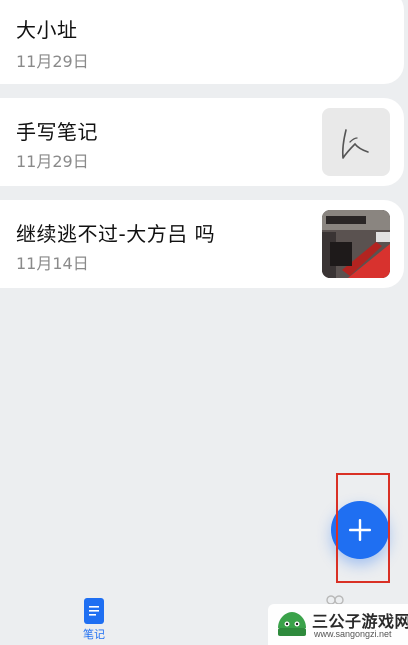  Describe the element at coordinates (57, 132) in the screenshot. I see `note-title: 手写笔记` at that location.